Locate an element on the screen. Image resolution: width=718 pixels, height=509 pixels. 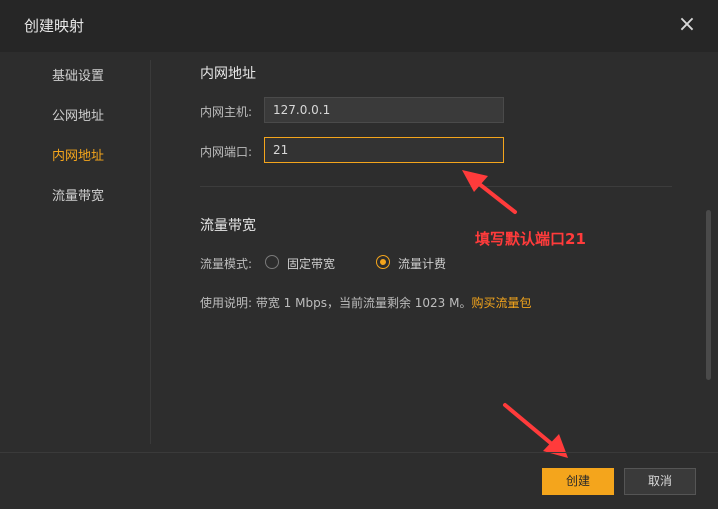
sidebar-item-intranet-address: 内网地址 is located at coordinates (78, 154).